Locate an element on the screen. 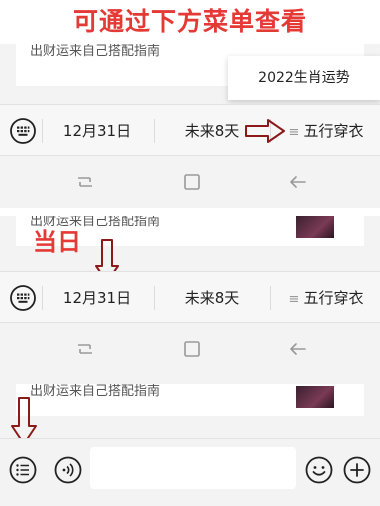 The width and height of the screenshot is (380, 506). screenshot-panel-3: 出财运来自己搭配指南 is located at coordinates (190, 411).